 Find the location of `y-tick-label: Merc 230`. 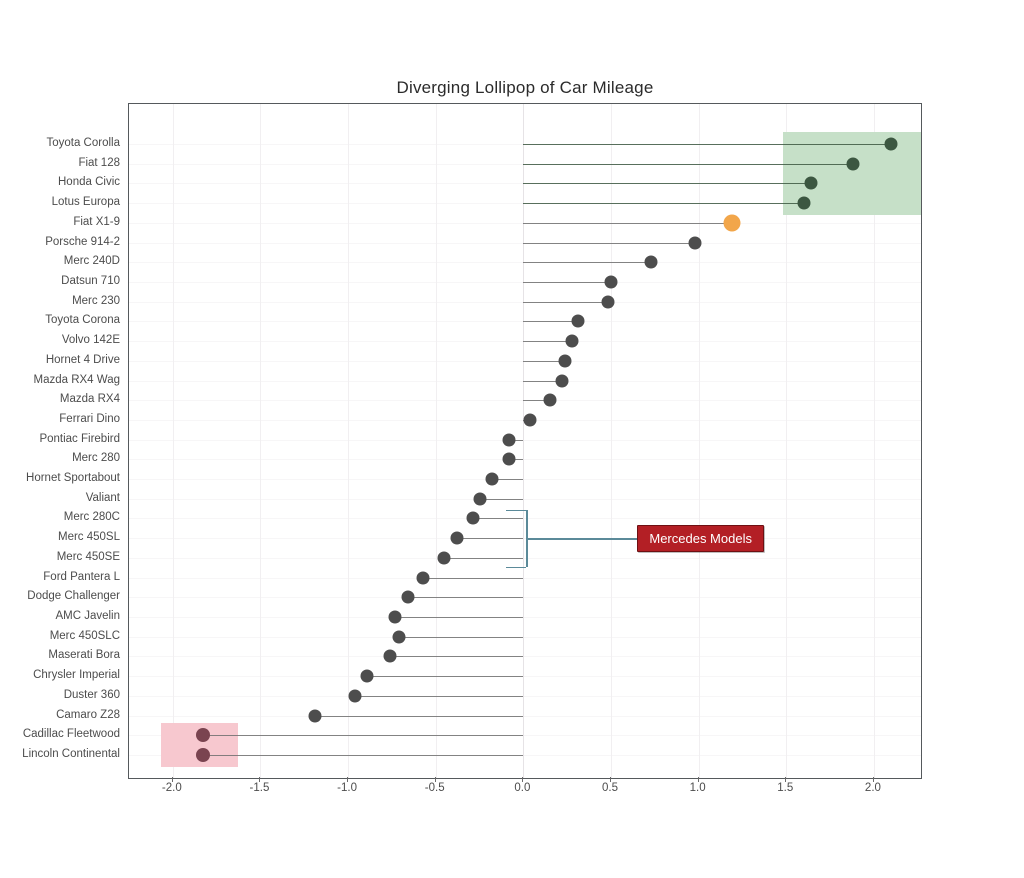

y-tick-label: Merc 230 is located at coordinates (96, 300).